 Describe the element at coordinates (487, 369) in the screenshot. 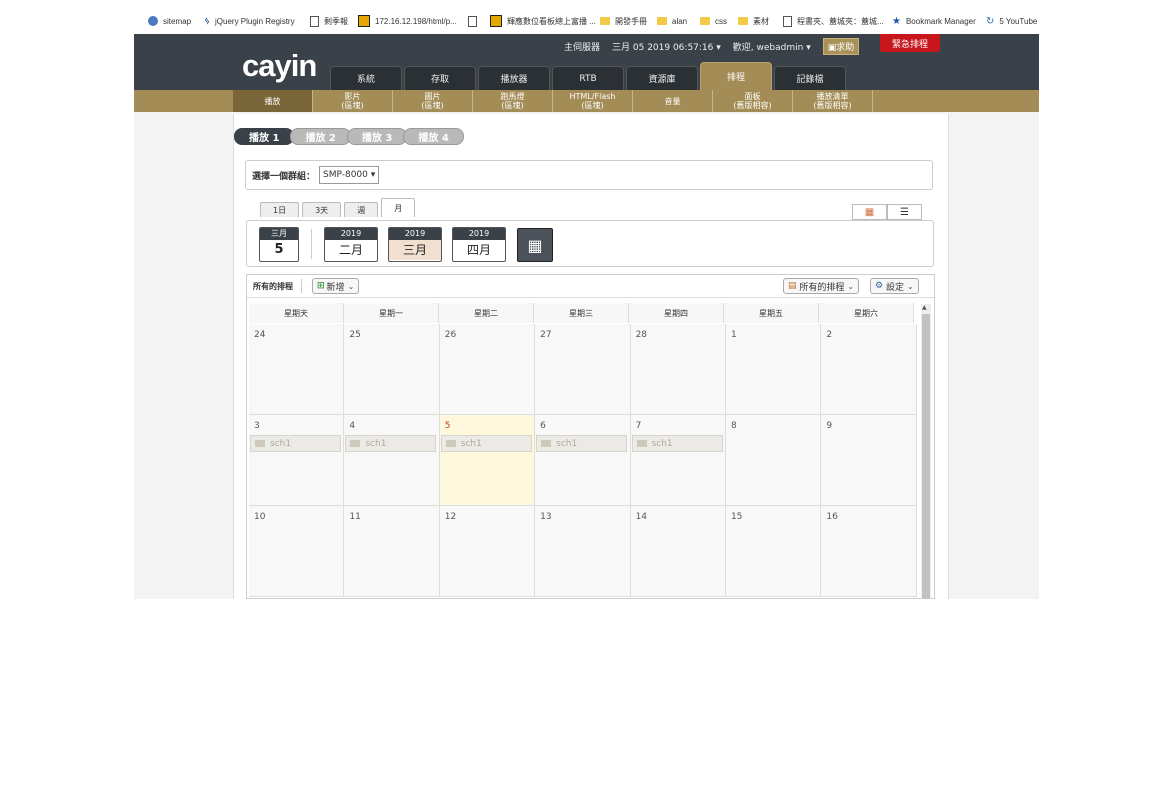

I see `day-cell: 26` at that location.